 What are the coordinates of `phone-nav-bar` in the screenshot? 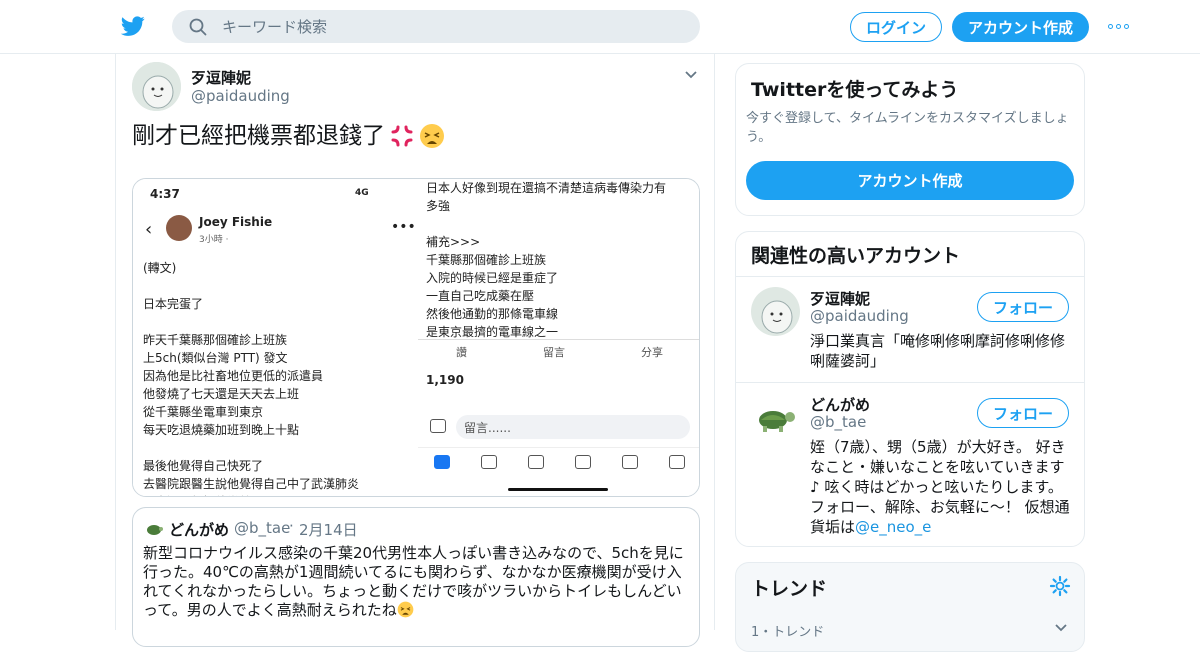 It's located at (558, 461).